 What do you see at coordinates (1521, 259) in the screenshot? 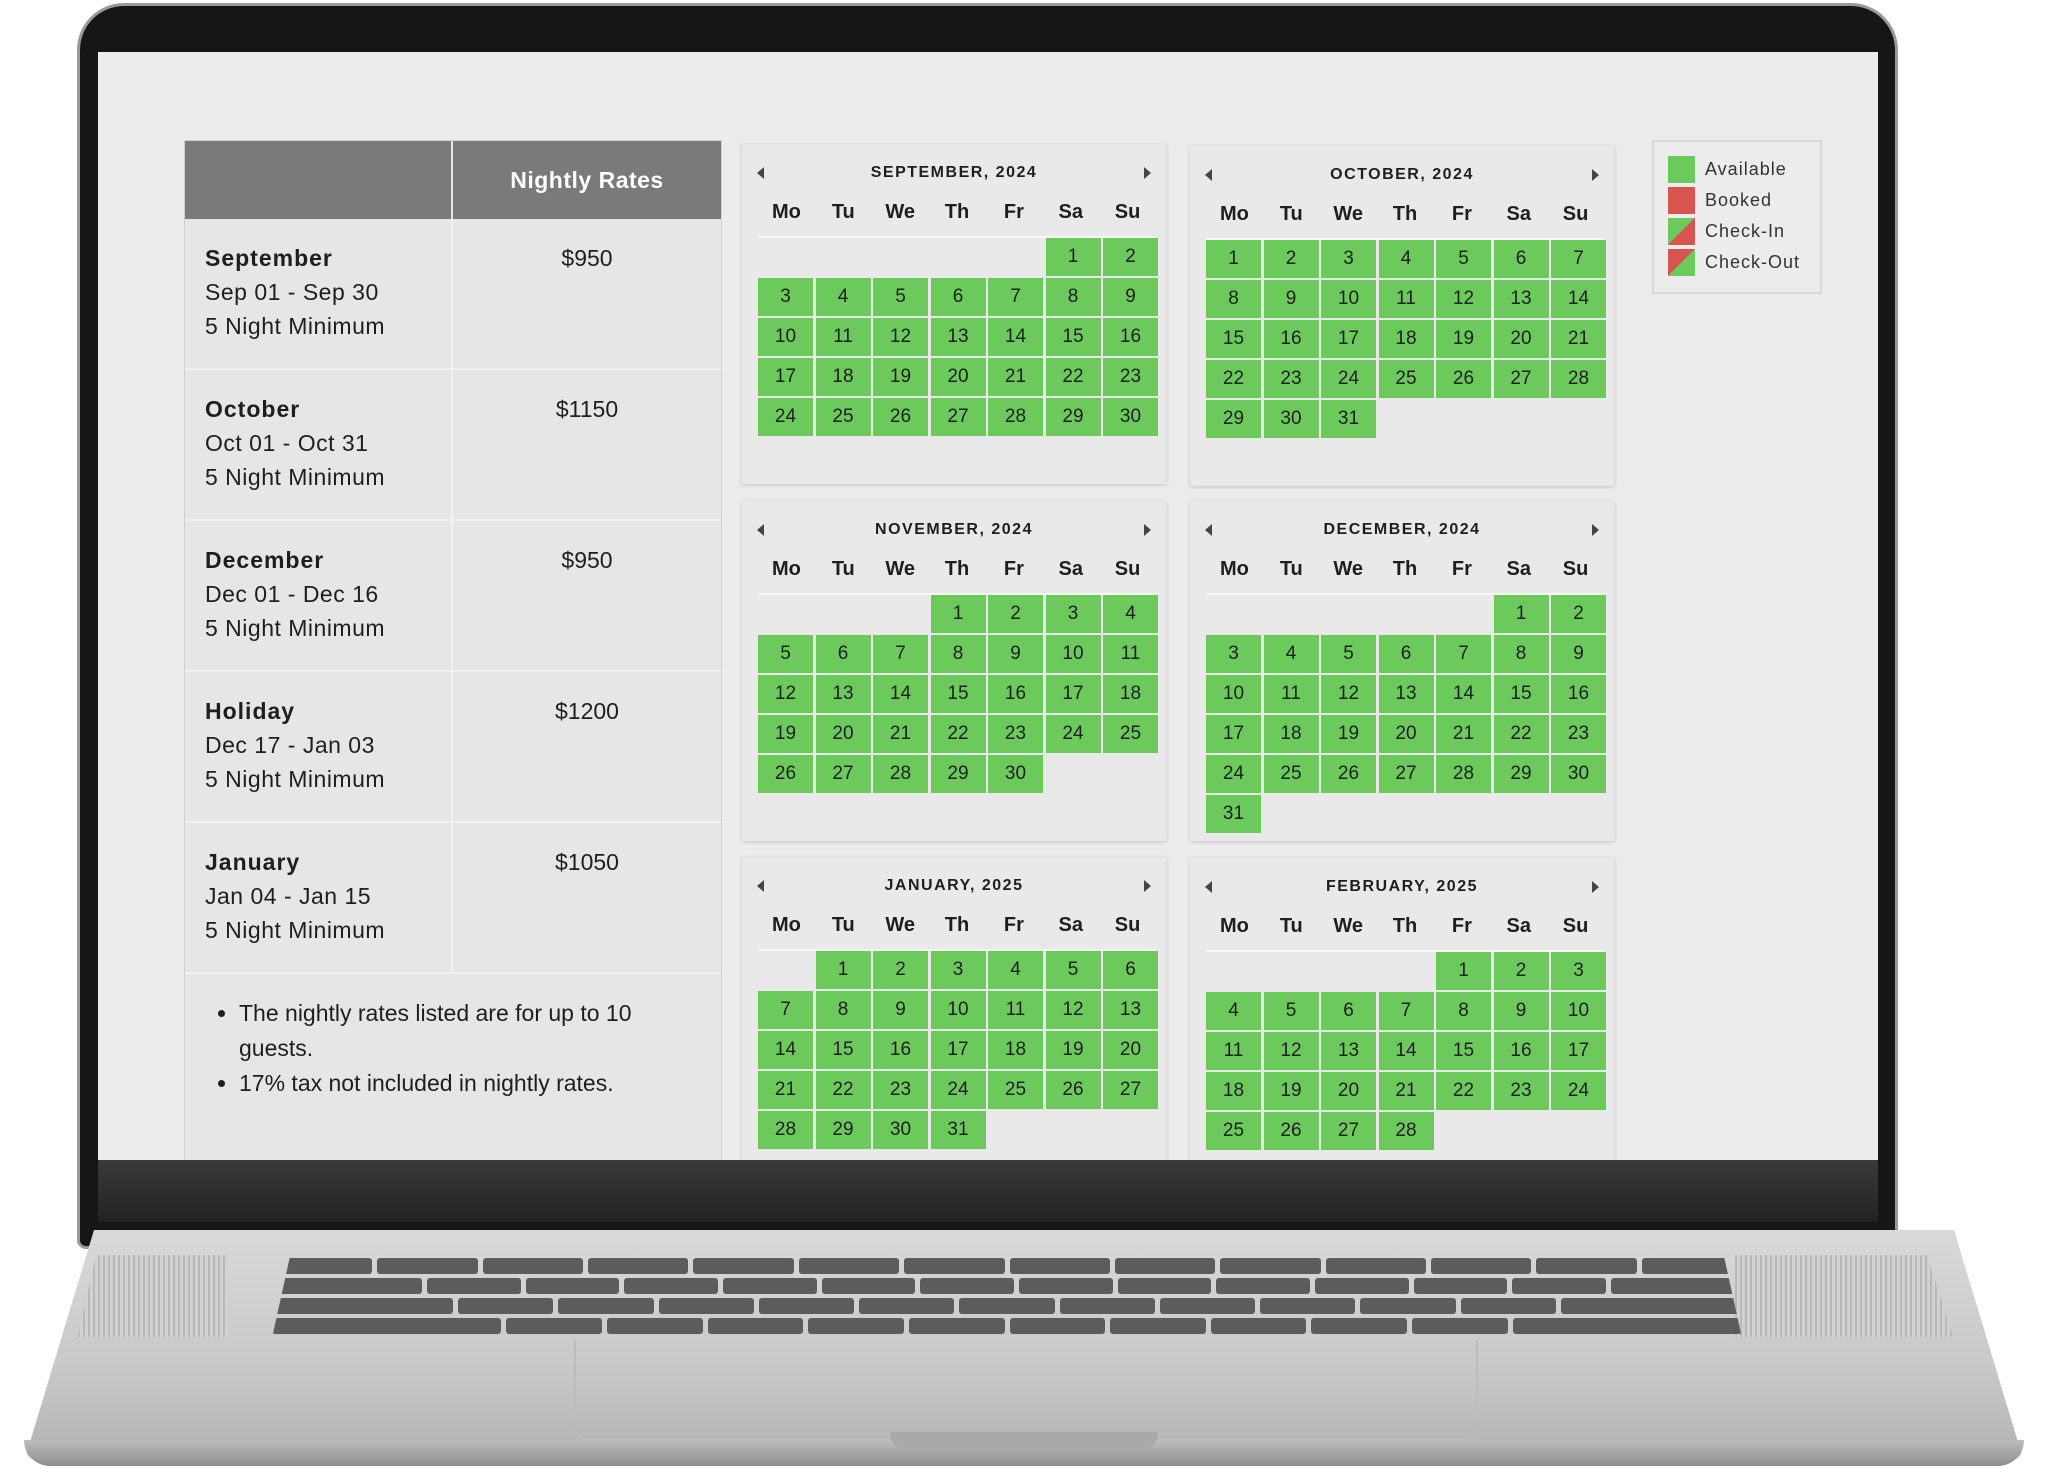
I see `calendar-day-cell: 6` at bounding box center [1521, 259].